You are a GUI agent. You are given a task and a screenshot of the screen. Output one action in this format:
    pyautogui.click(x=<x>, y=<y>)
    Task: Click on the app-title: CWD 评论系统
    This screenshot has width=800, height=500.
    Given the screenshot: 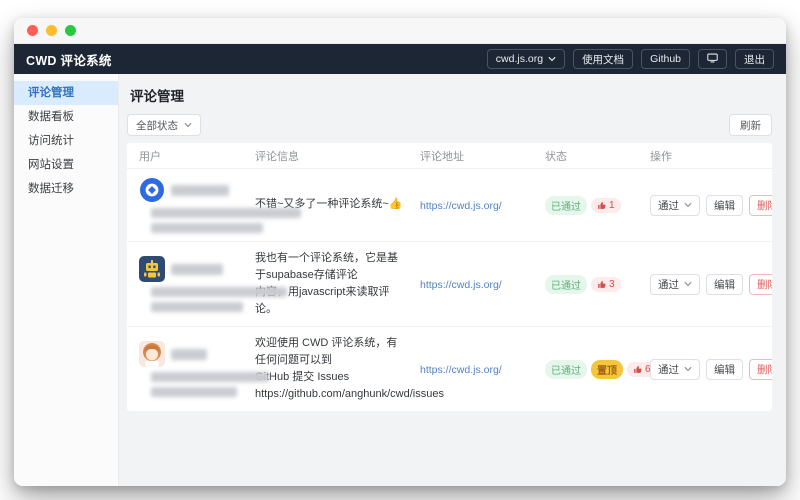 What is the action you would take?
    pyautogui.click(x=69, y=60)
    